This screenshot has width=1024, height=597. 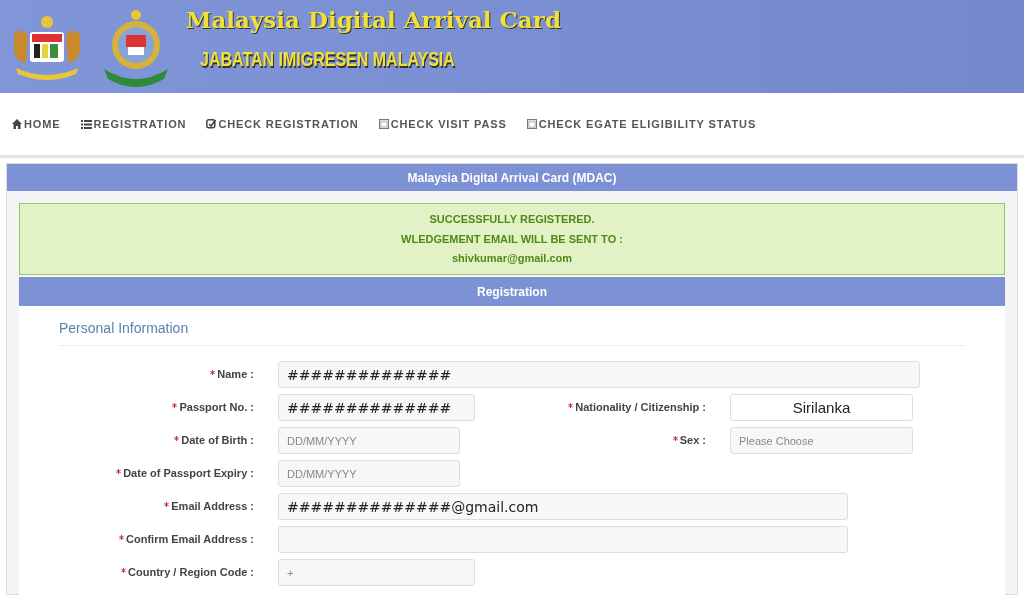 I want to click on field-label: Country / Region Code :, so click(x=156, y=572).